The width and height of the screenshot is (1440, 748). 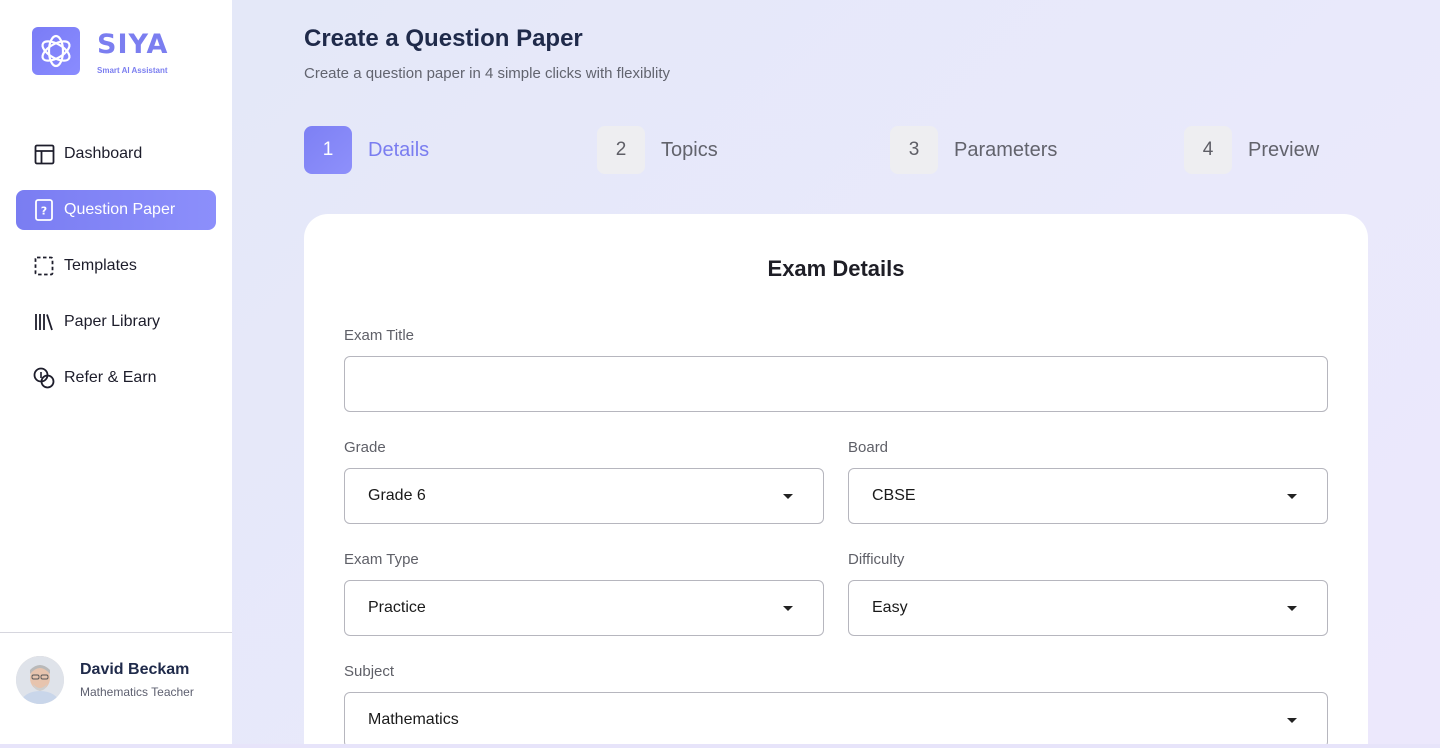 I want to click on avatar, so click(x=40, y=680).